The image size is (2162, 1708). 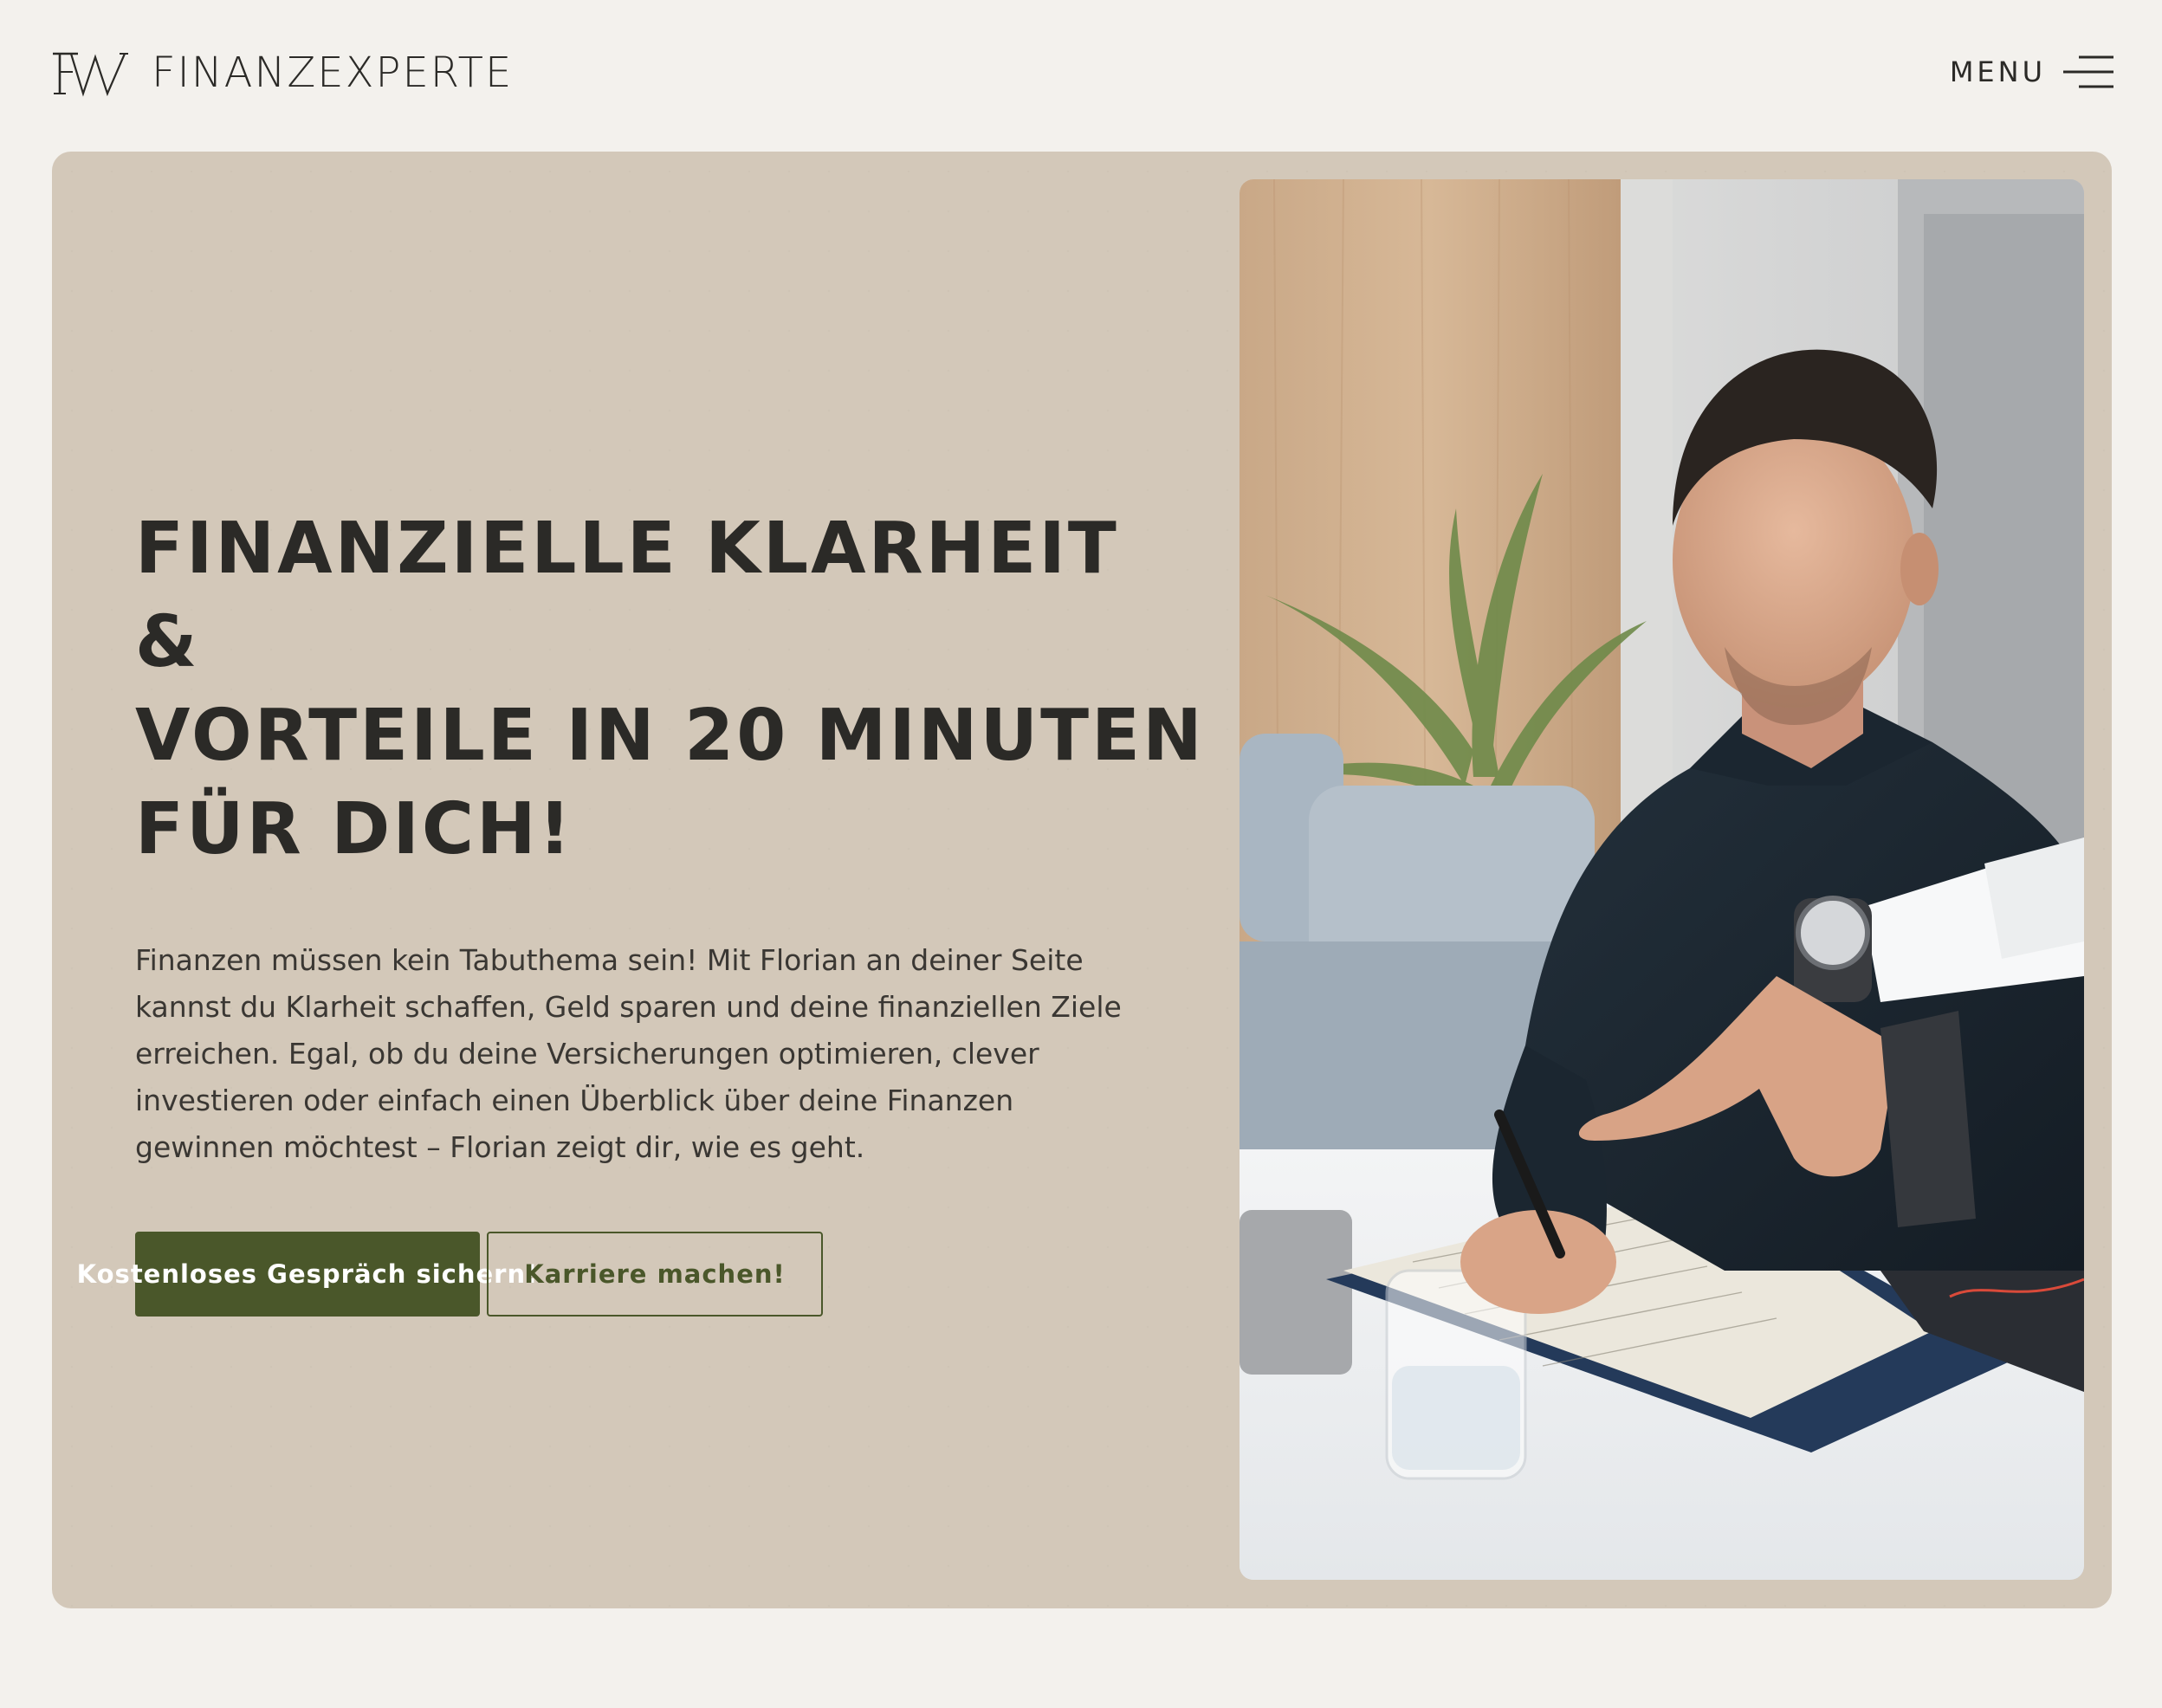 What do you see at coordinates (1997, 71) in the screenshot?
I see `menu-label: MENU` at bounding box center [1997, 71].